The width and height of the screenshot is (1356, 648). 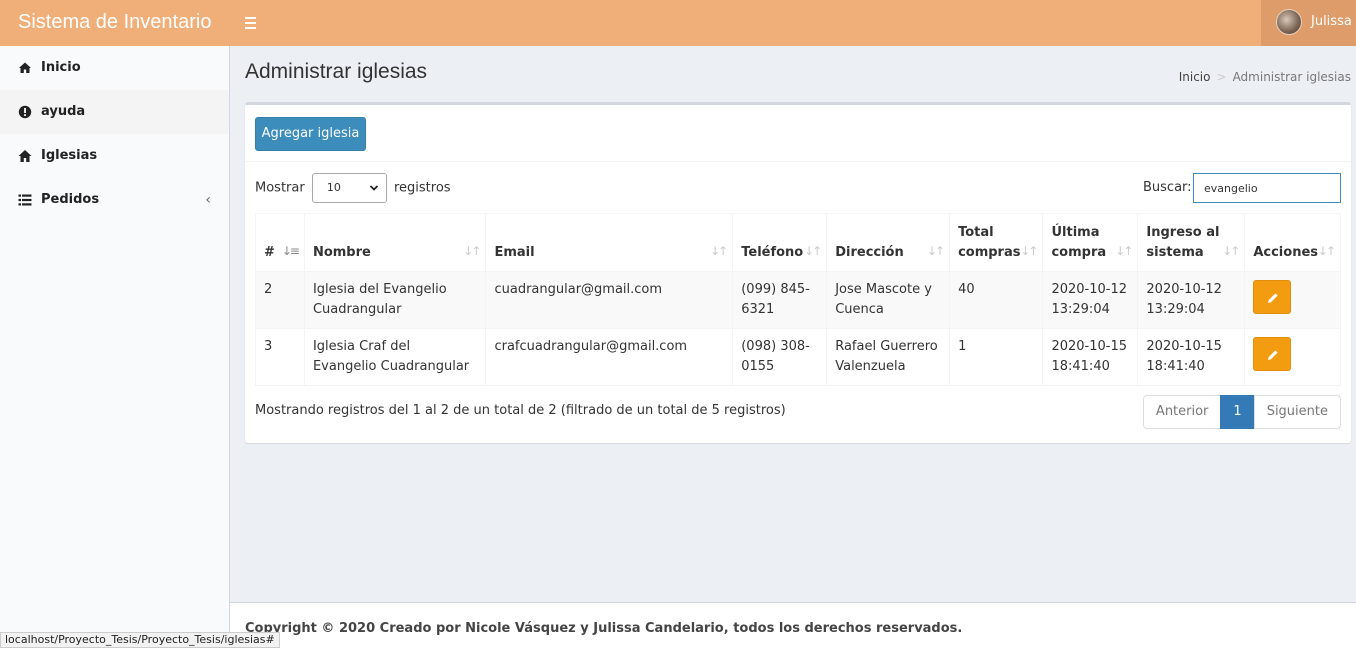 What do you see at coordinates (888, 242) in the screenshot?
I see `column-header-direccion: Dirección ↓↑` at bounding box center [888, 242].